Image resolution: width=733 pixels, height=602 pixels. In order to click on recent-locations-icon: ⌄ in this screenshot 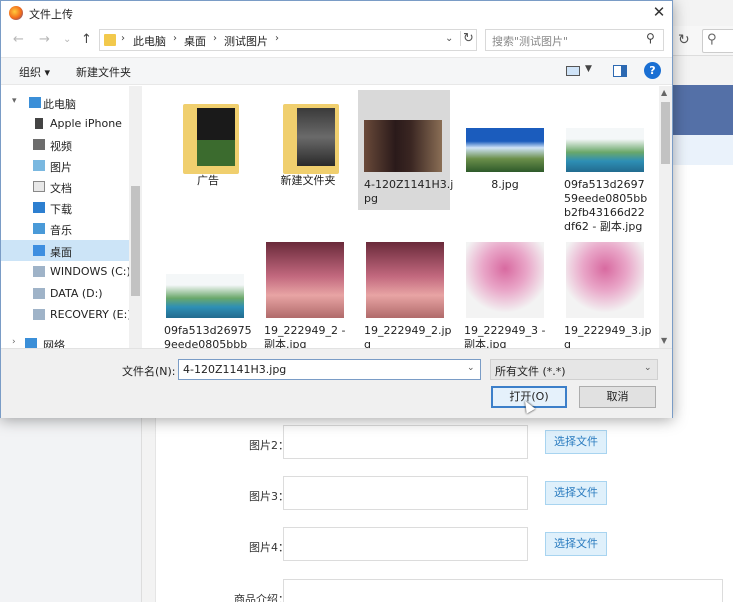, I will do `click(67, 39)`.